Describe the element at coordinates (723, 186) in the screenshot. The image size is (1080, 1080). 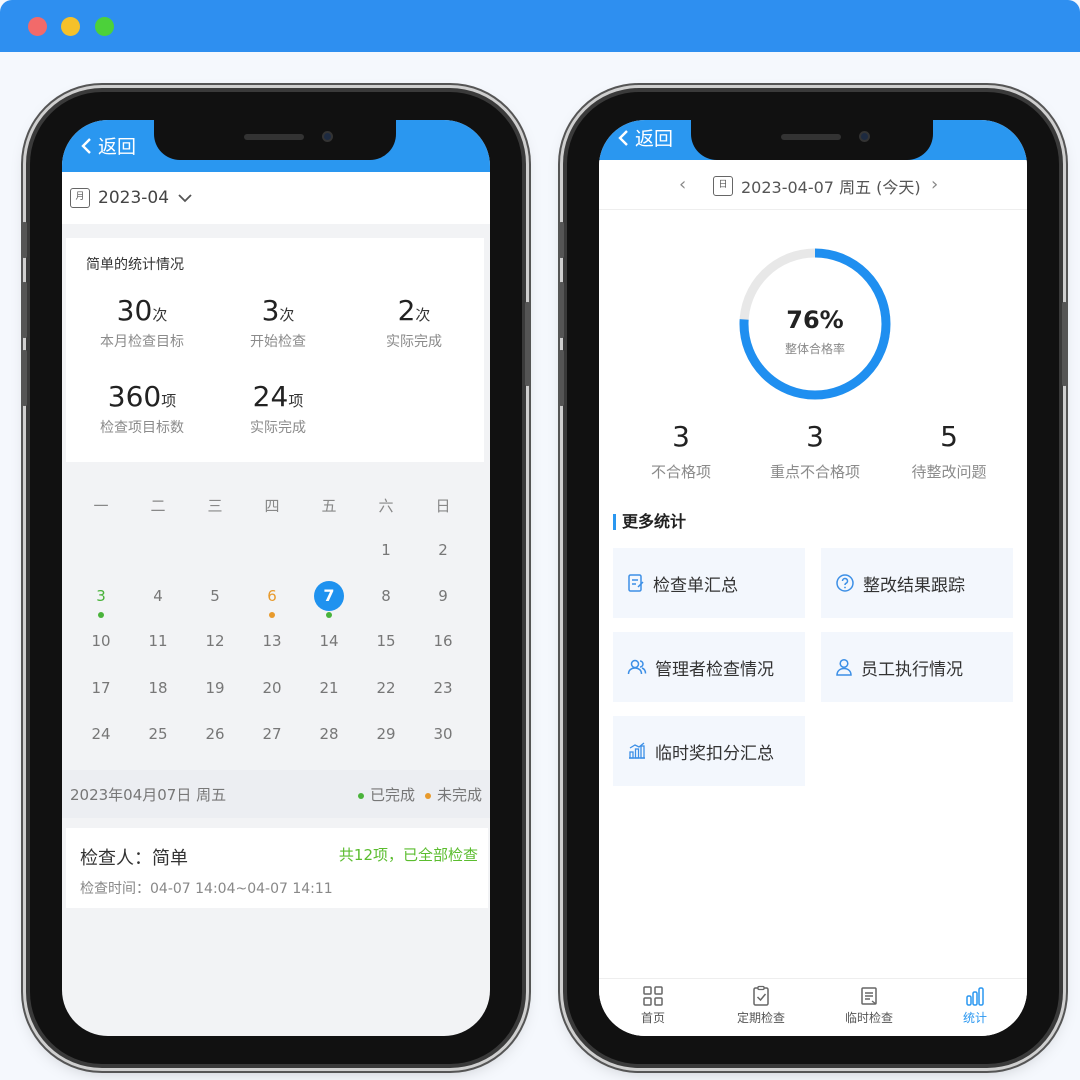
I see `calendar-icon: 日` at that location.